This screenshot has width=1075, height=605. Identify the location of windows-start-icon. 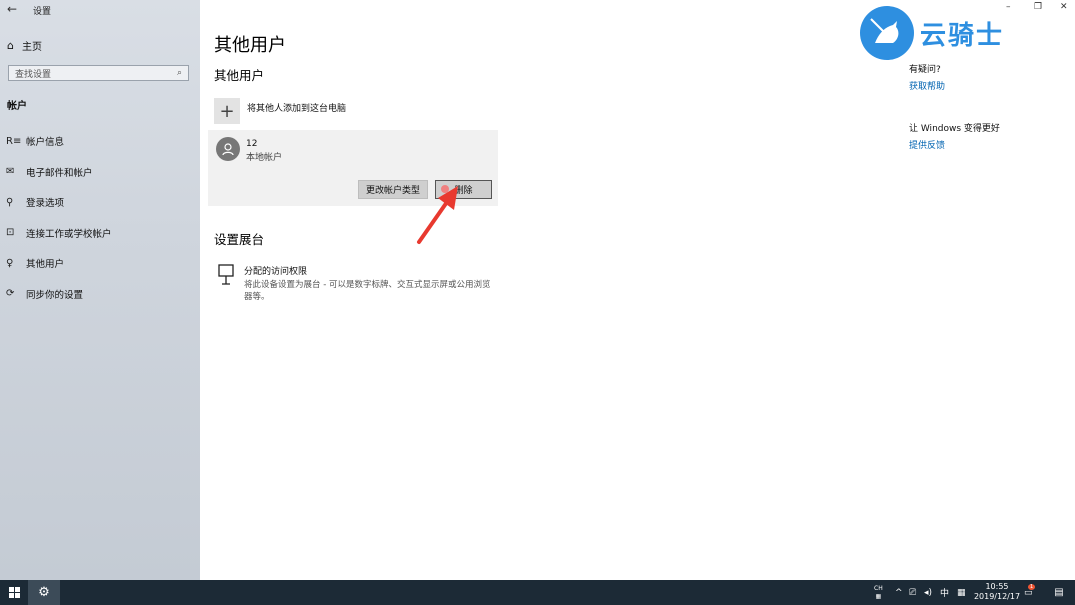
(14, 592).